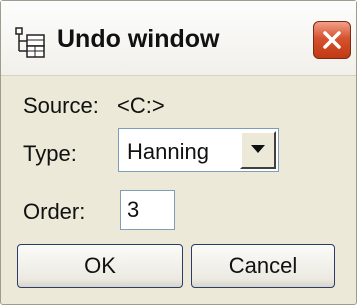 This screenshot has width=357, height=305. I want to click on window-title: Undo window, so click(138, 39).